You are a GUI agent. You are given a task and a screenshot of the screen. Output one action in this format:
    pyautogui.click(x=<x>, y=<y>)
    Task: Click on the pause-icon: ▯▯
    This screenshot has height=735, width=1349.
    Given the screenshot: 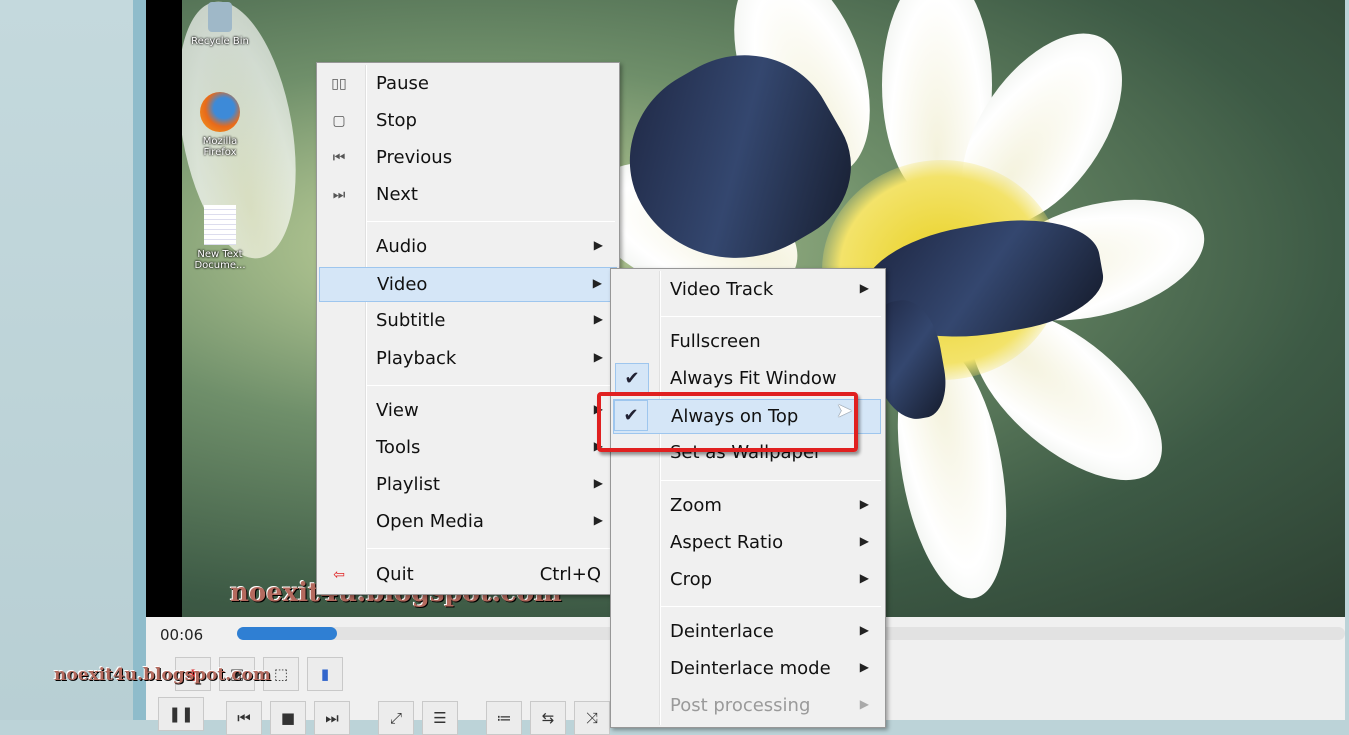 What is the action you would take?
    pyautogui.click(x=339, y=84)
    